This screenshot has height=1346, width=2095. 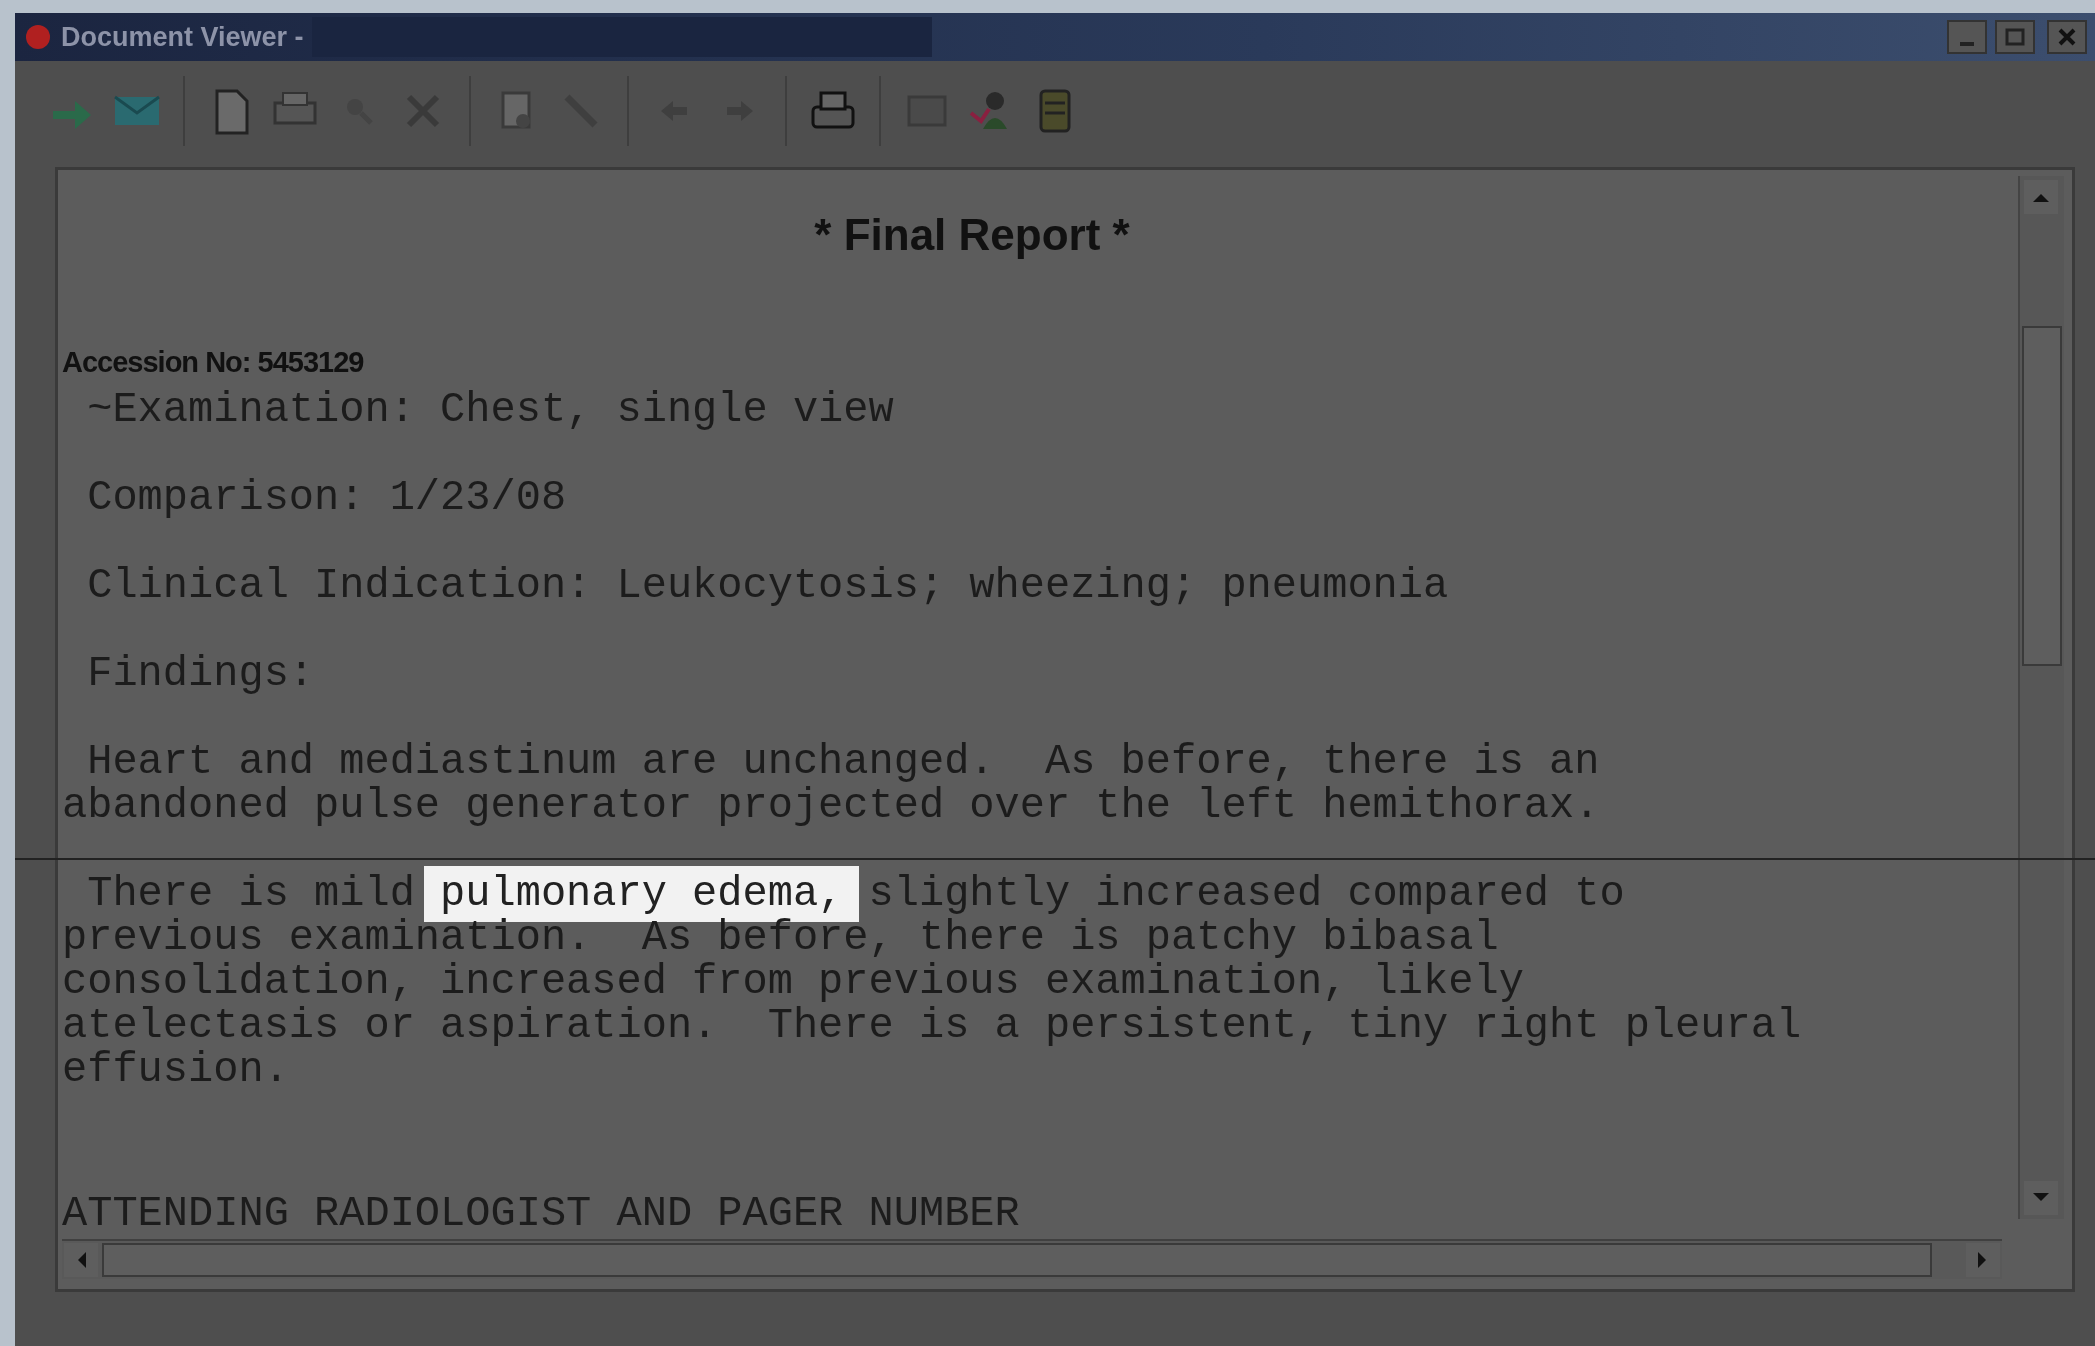 I want to click on scroll-down-button, so click(x=2041, y=1198).